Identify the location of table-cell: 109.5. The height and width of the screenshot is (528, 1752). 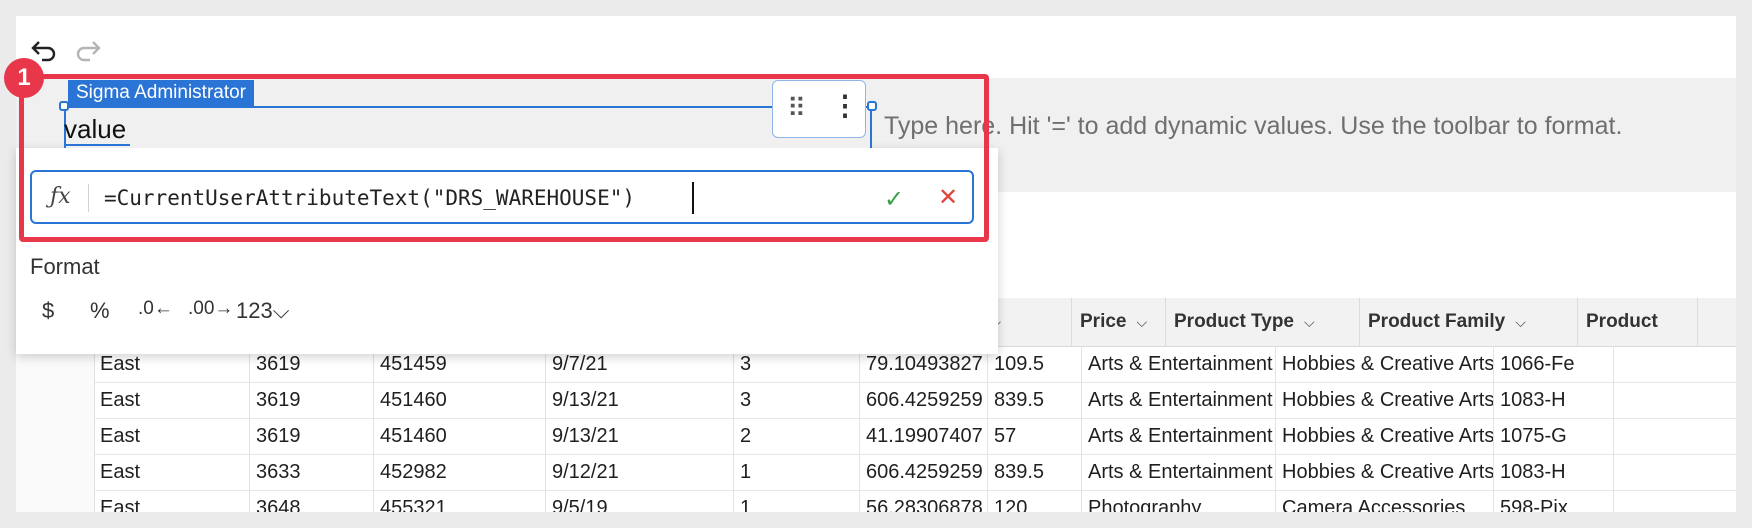
(1035, 364).